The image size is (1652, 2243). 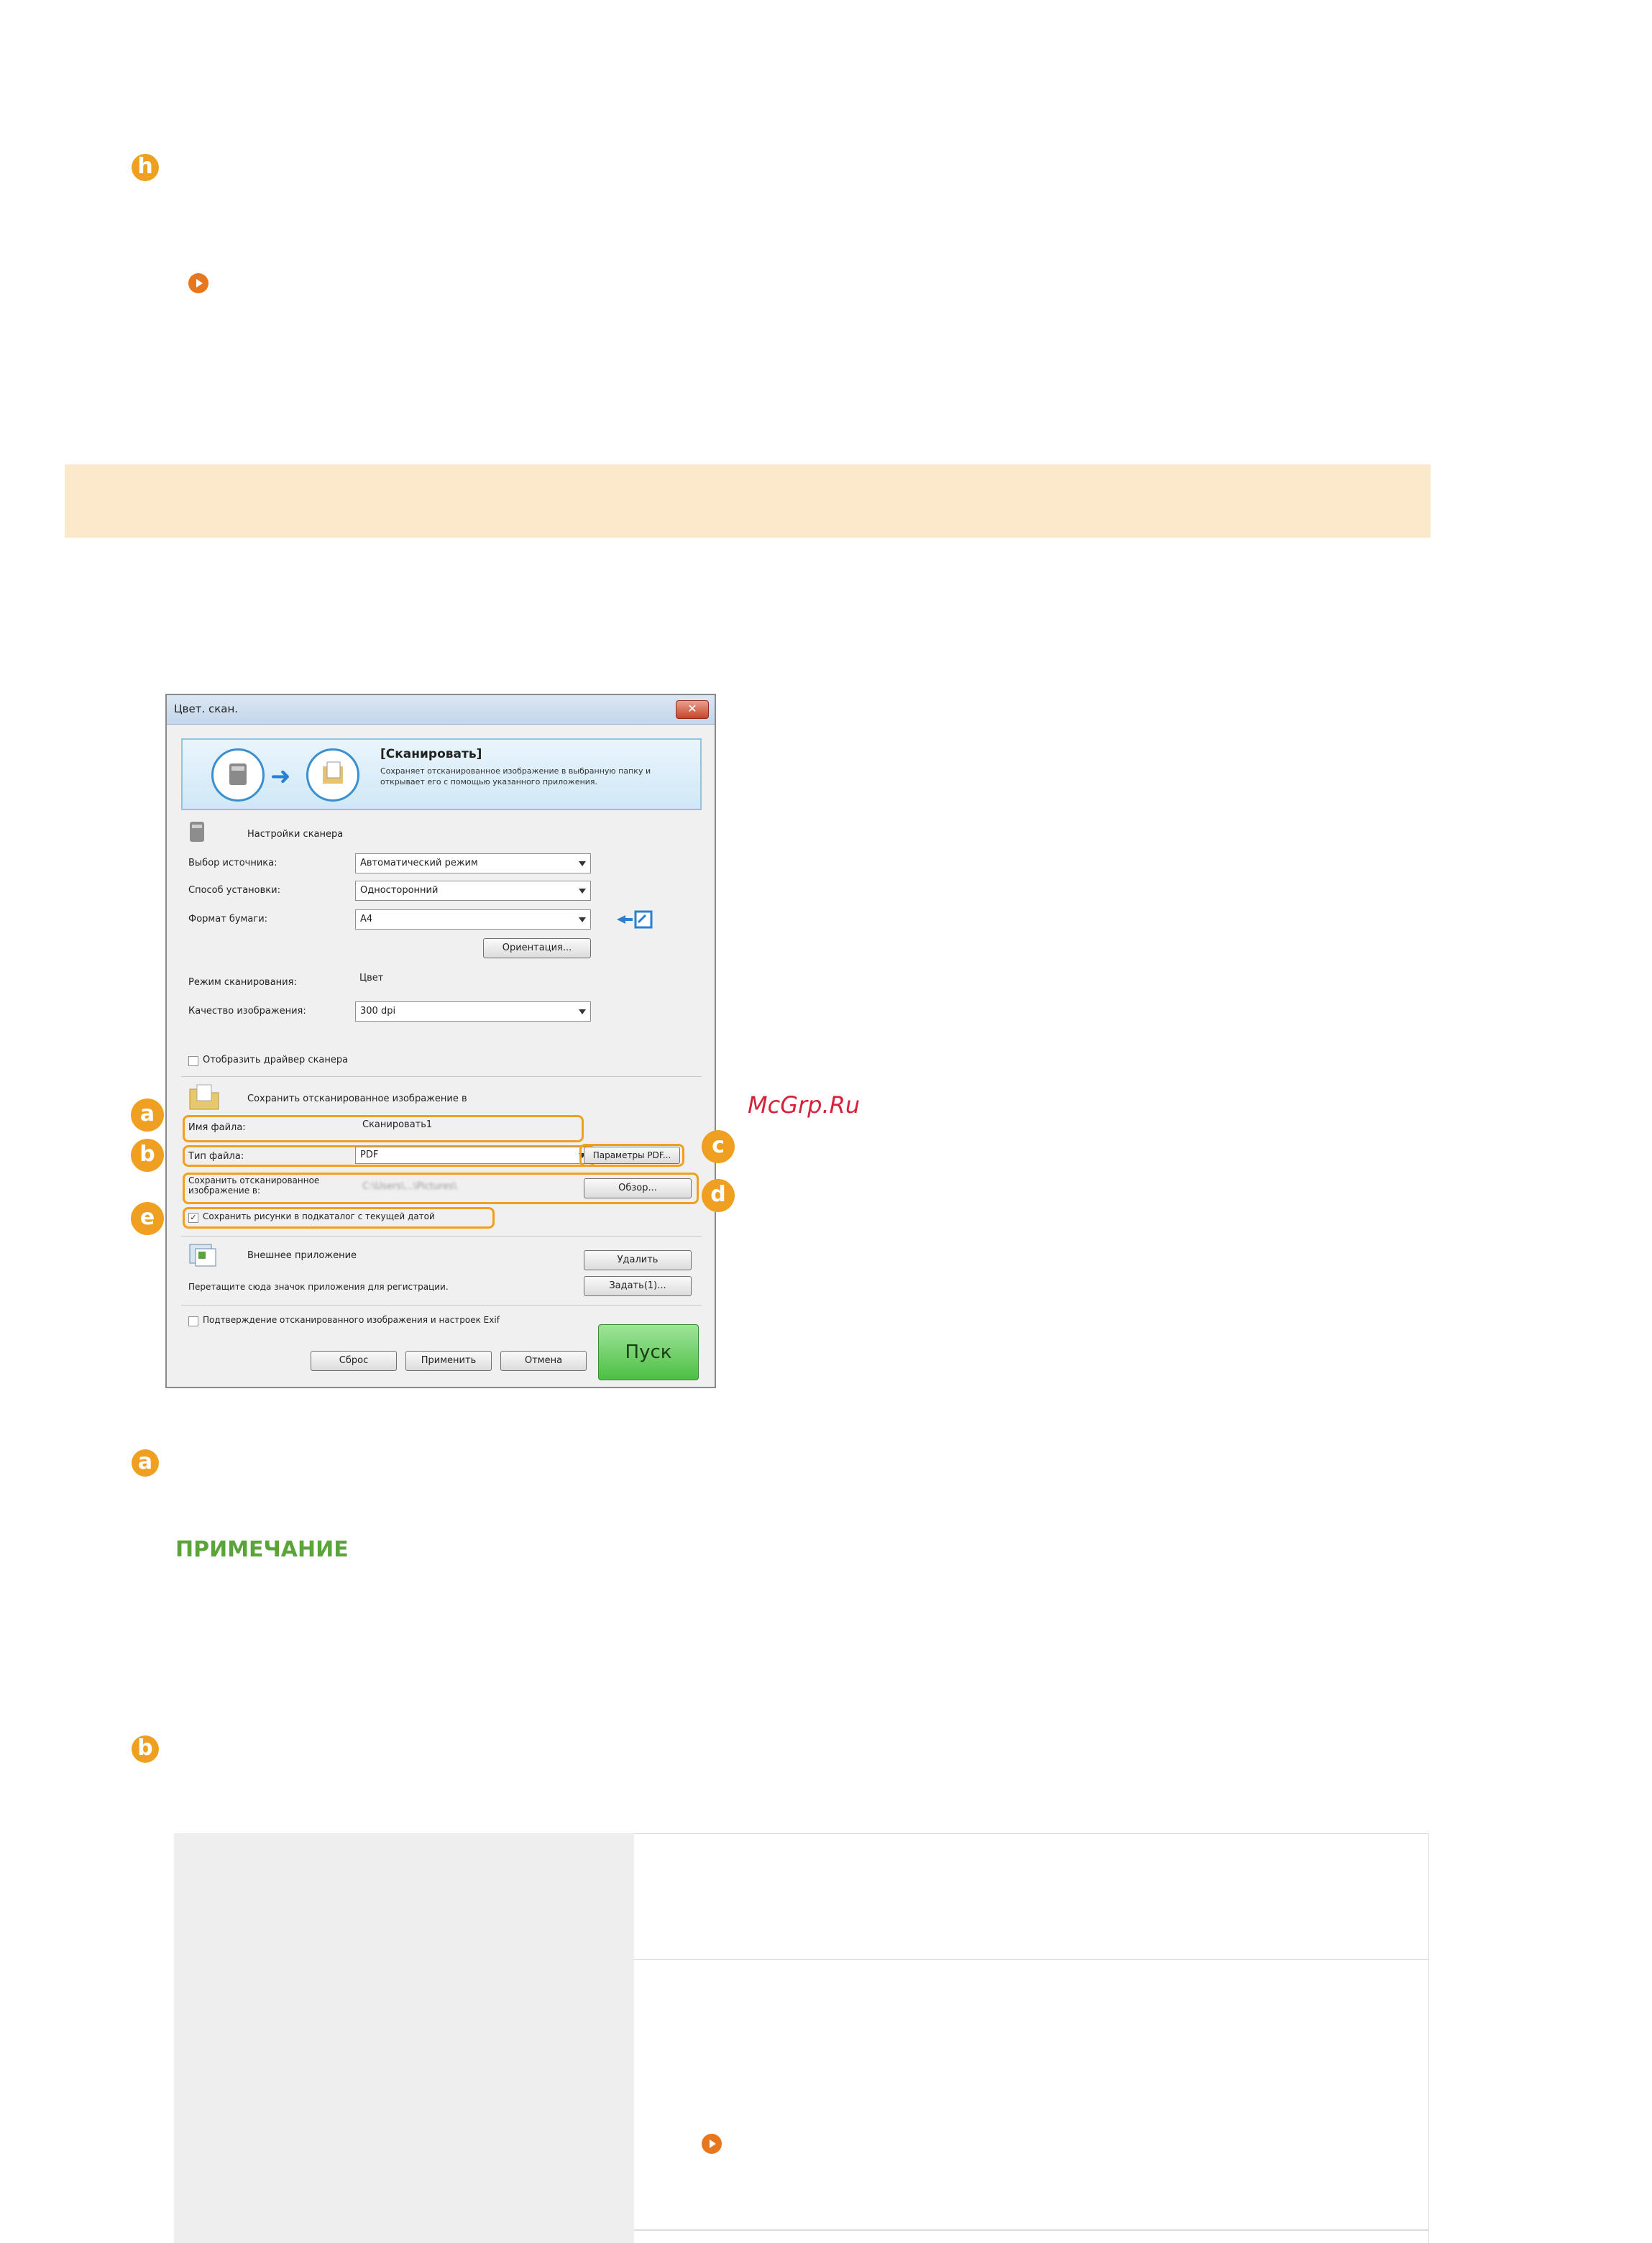 What do you see at coordinates (234, 890) in the screenshot?
I see `placement-label: Способ установки:` at bounding box center [234, 890].